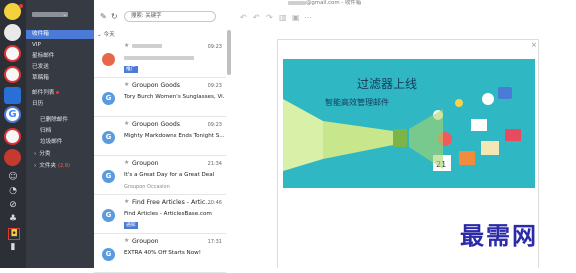  I want to click on folder-item: 草稿箱, so click(60, 78).